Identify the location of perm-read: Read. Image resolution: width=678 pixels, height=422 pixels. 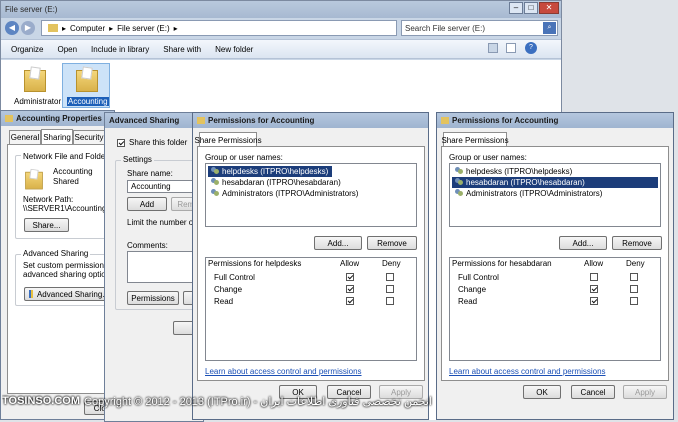
(224, 301).